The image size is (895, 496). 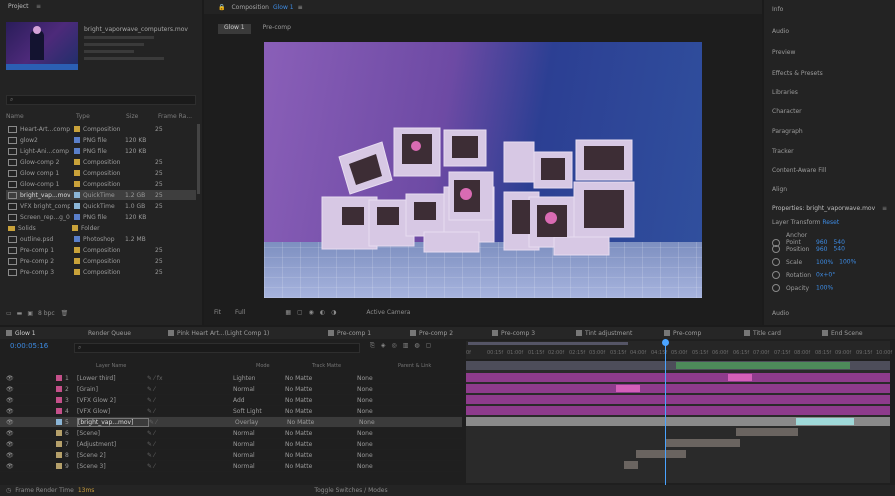 I want to click on col-type: Type, so click(x=101, y=117).